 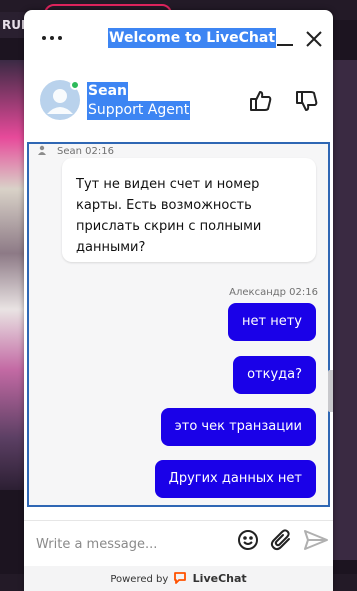 I want to click on chat-title: Welcome to LiveChat, so click(x=192, y=38).